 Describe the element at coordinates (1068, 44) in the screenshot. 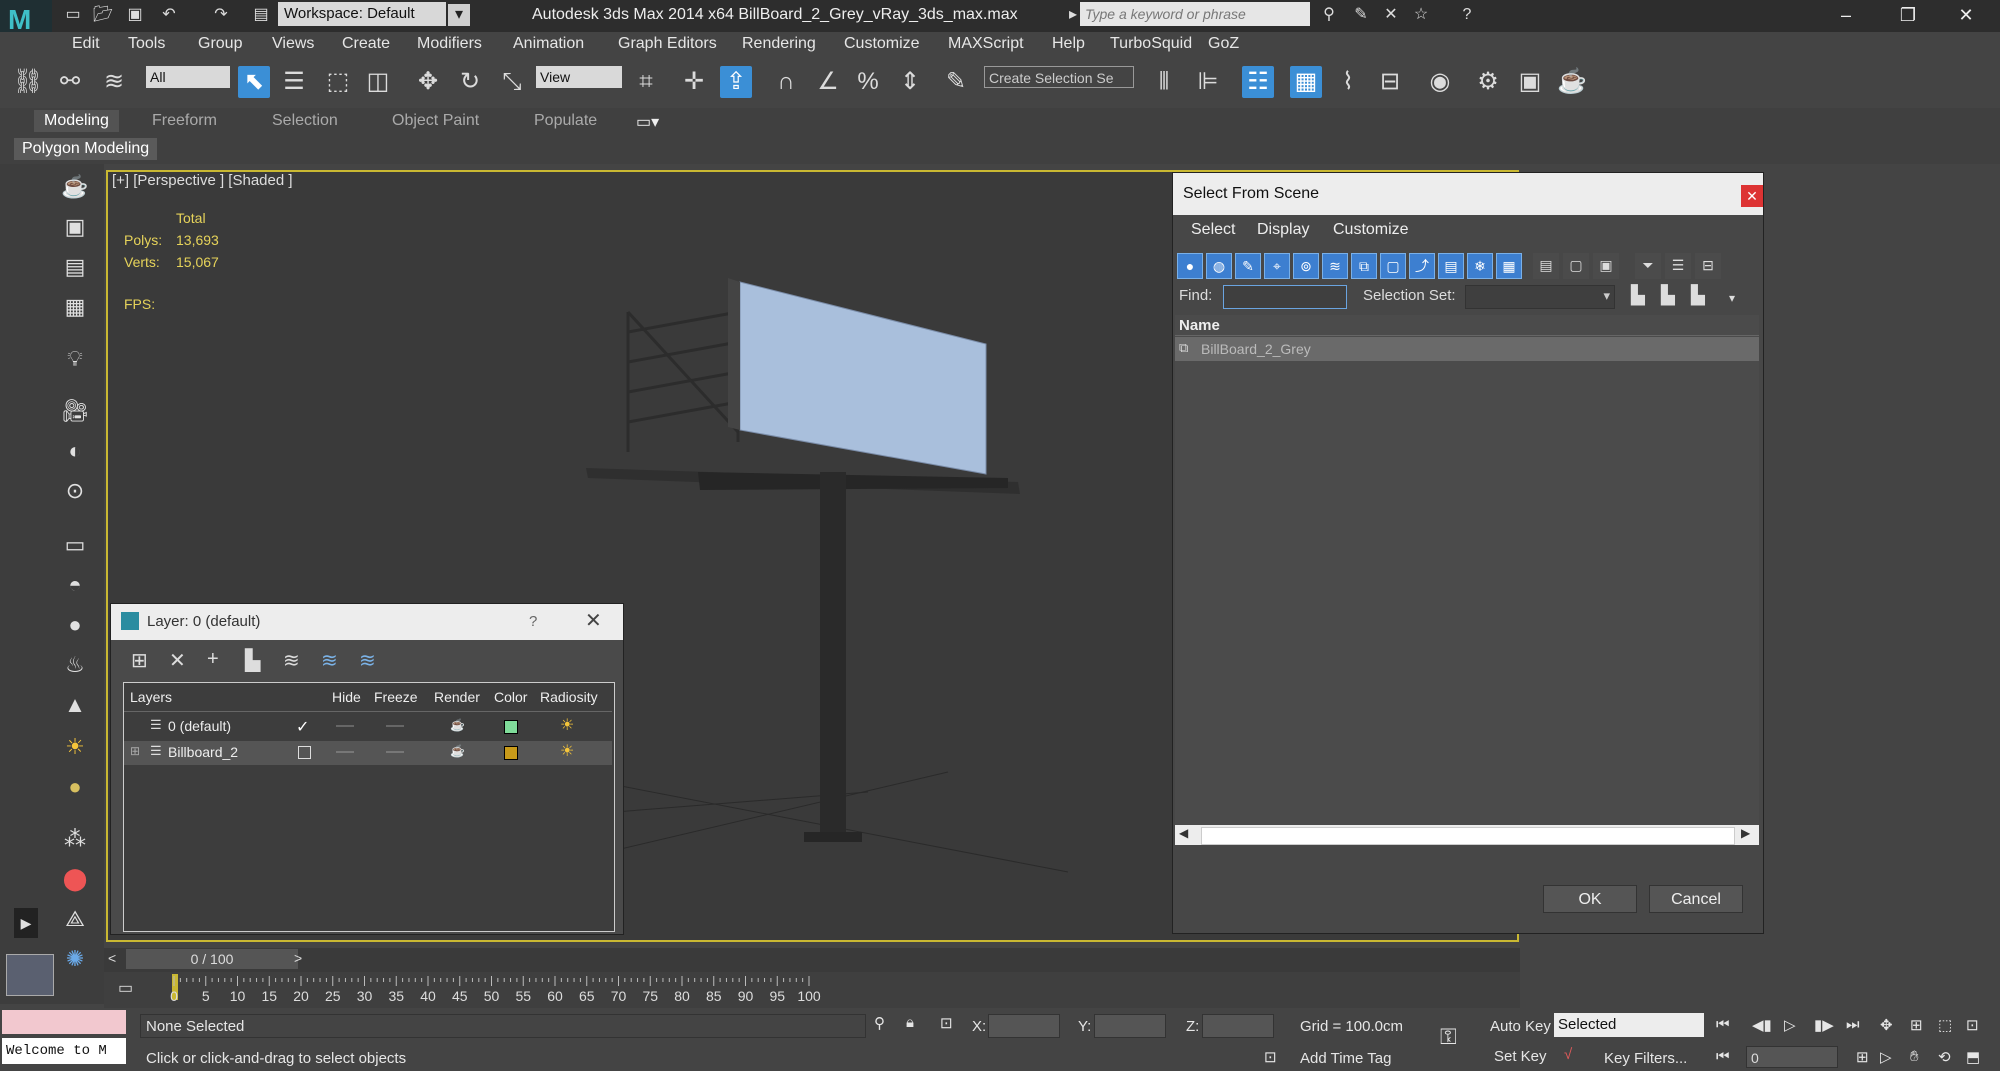

I see `menu-help: Help` at that location.